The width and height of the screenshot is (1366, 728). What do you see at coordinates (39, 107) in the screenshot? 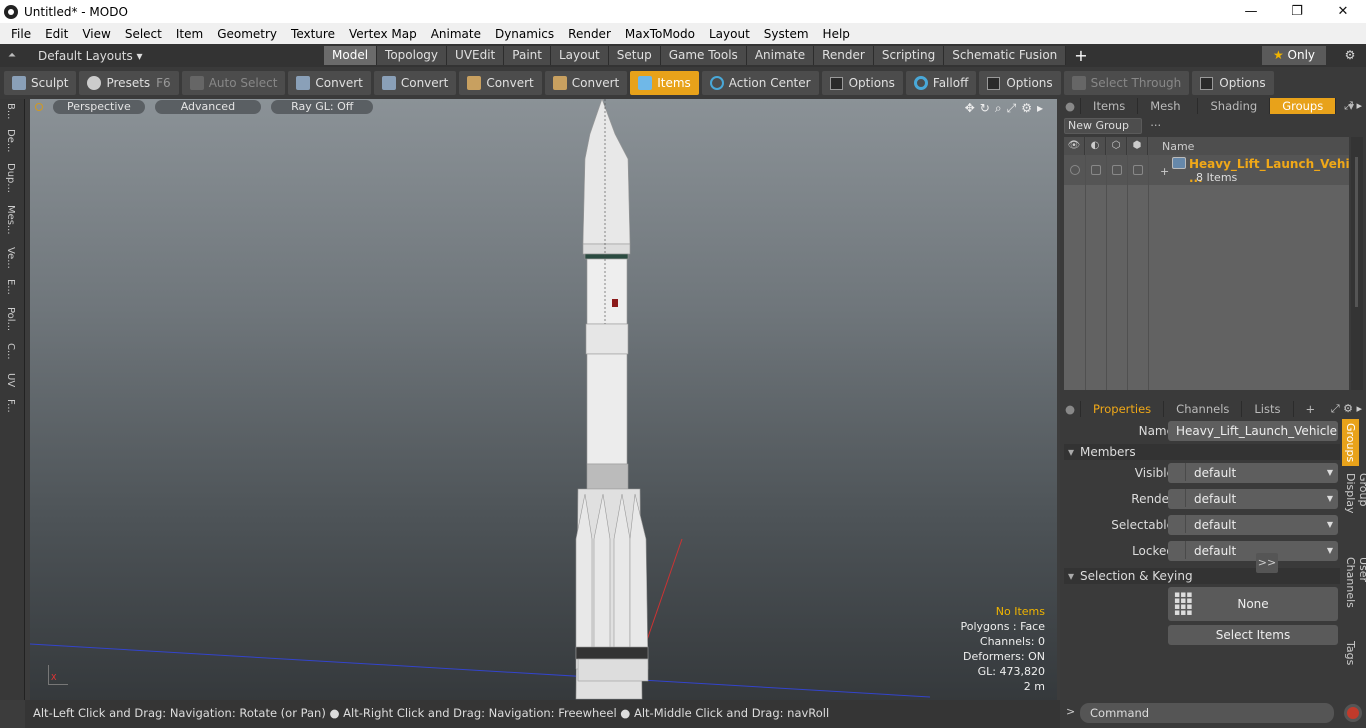
I see `viewport-options-icon` at bounding box center [39, 107].